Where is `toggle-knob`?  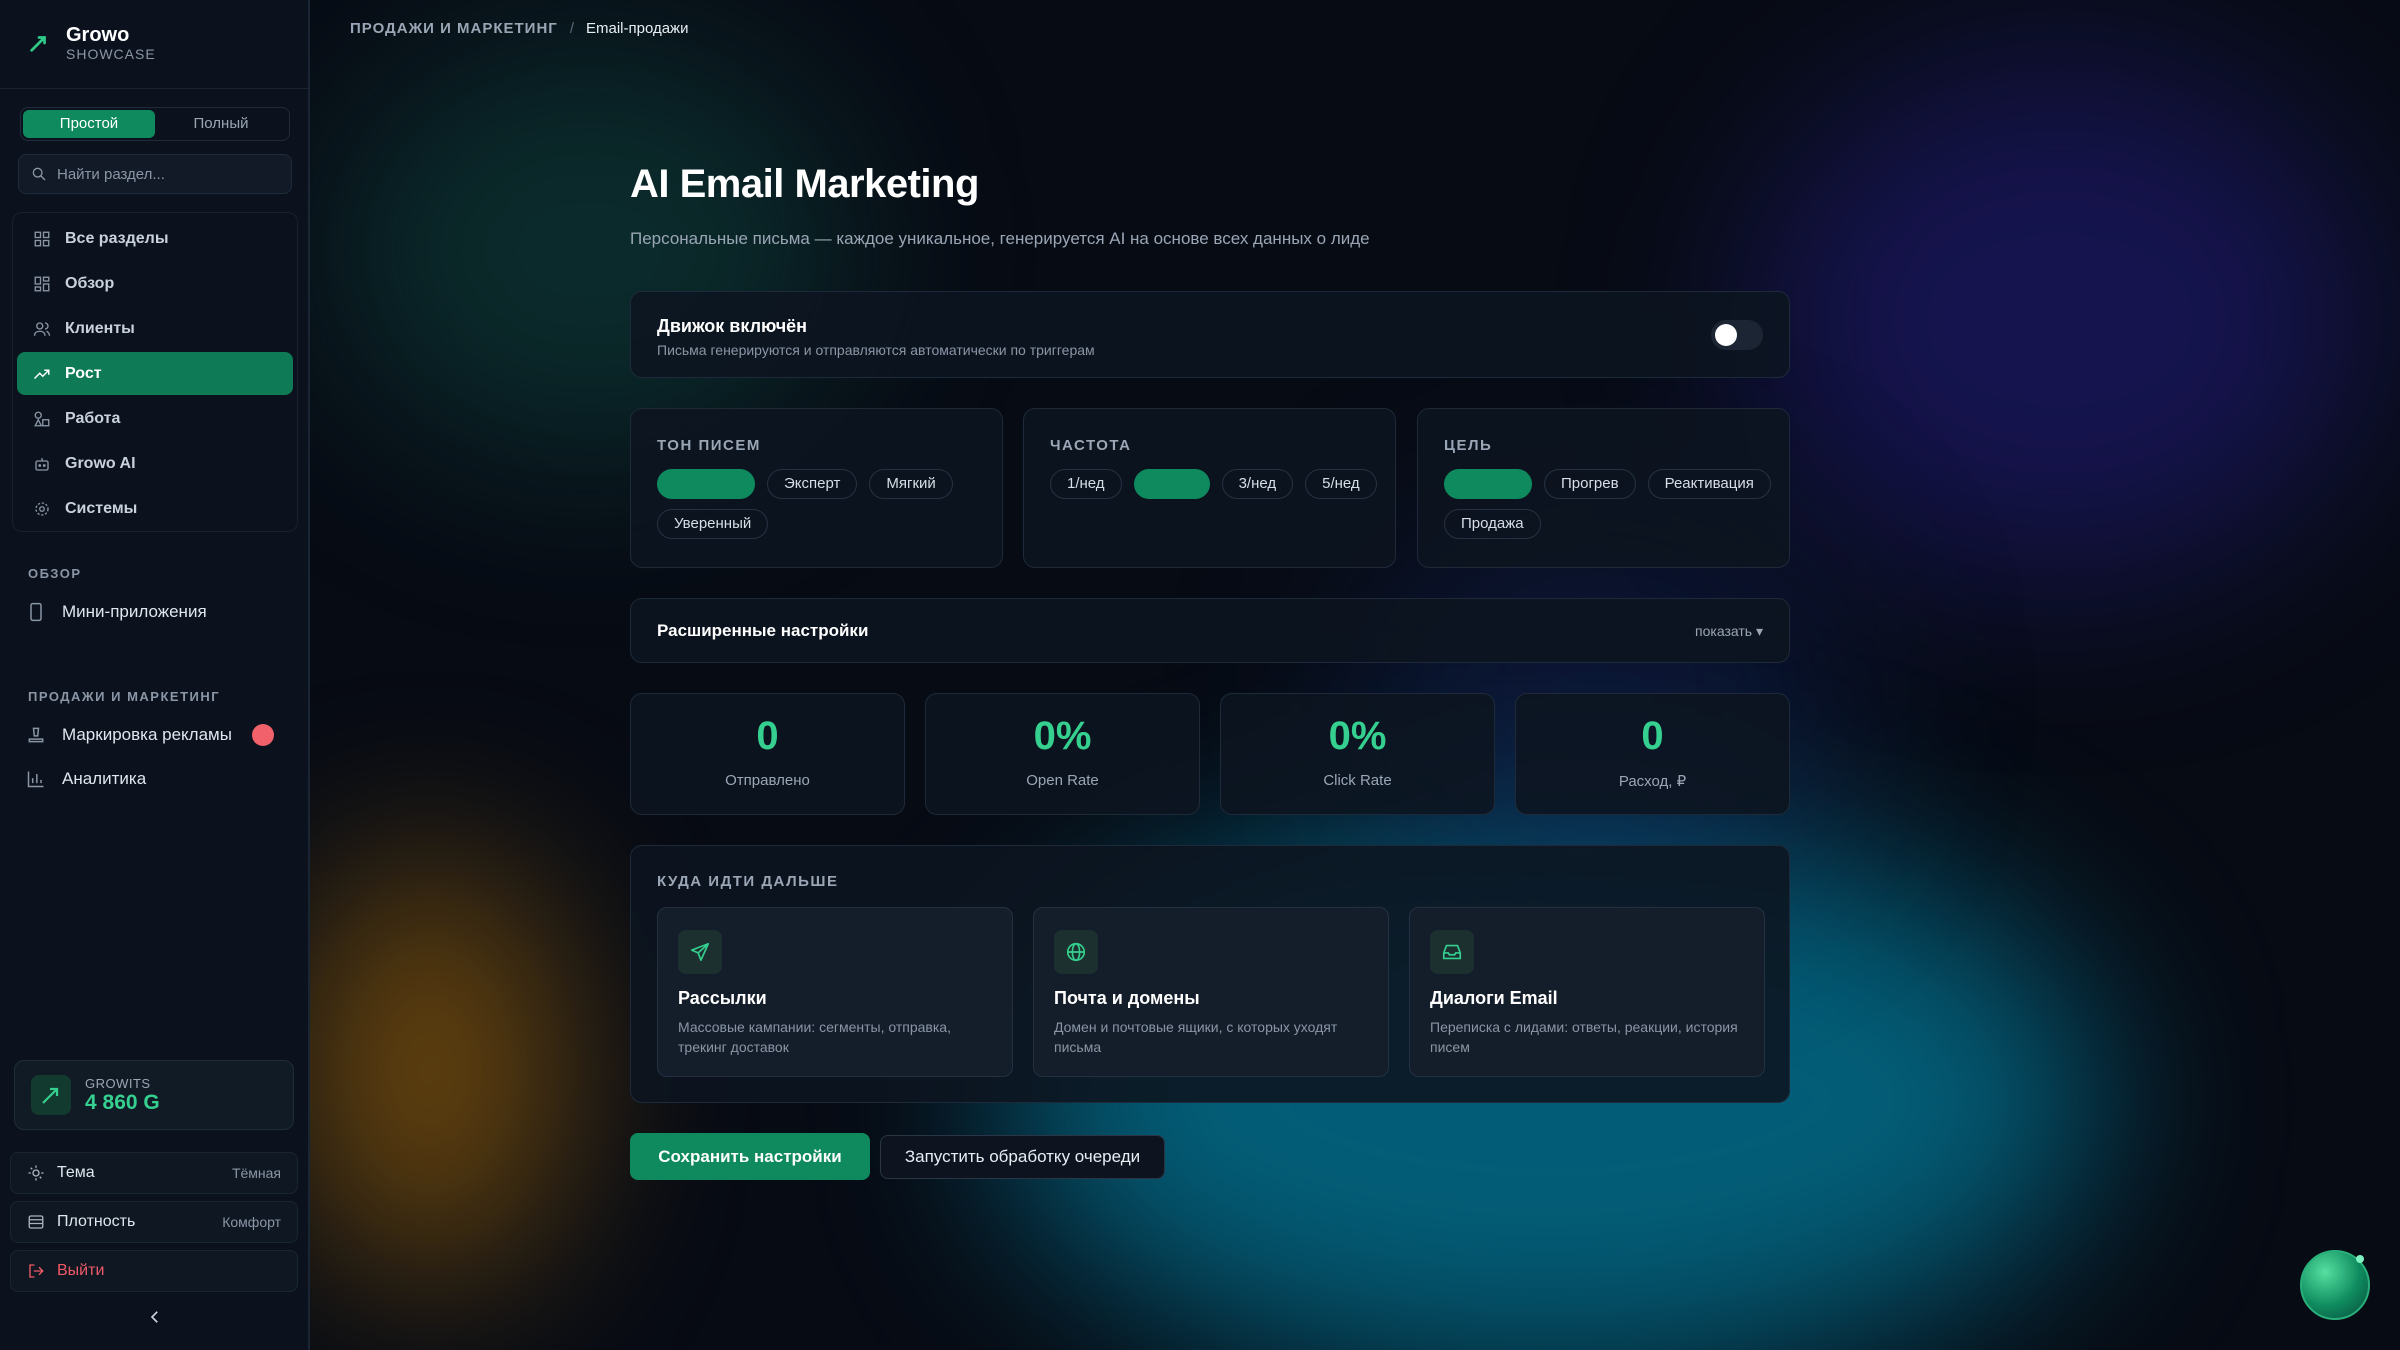 toggle-knob is located at coordinates (1726, 335).